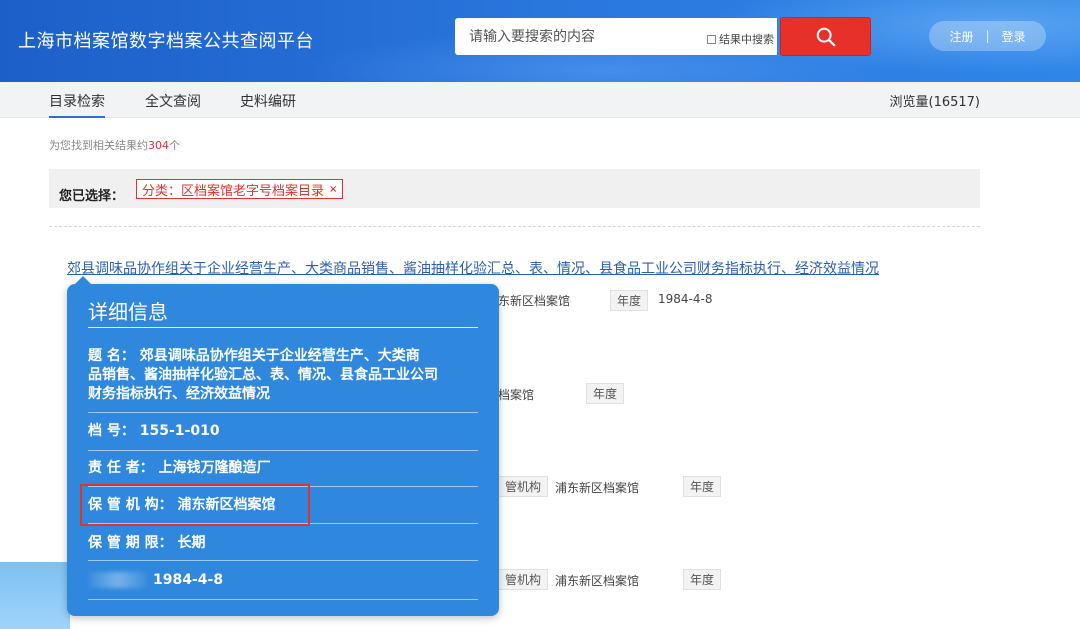 The width and height of the screenshot is (1080, 629). What do you see at coordinates (166, 40) in the screenshot?
I see `site-title: 上海市档案馆数字档案公共查阅平台` at bounding box center [166, 40].